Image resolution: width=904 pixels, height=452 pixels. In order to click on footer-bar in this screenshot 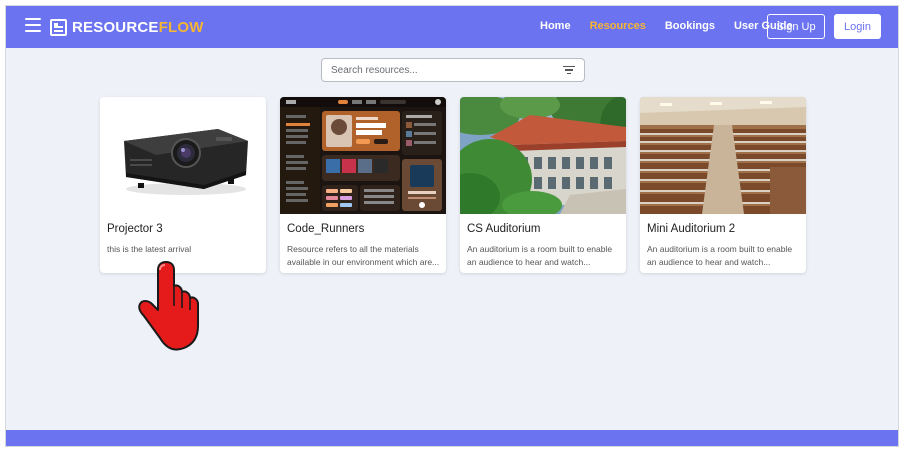, I will do `click(452, 438)`.